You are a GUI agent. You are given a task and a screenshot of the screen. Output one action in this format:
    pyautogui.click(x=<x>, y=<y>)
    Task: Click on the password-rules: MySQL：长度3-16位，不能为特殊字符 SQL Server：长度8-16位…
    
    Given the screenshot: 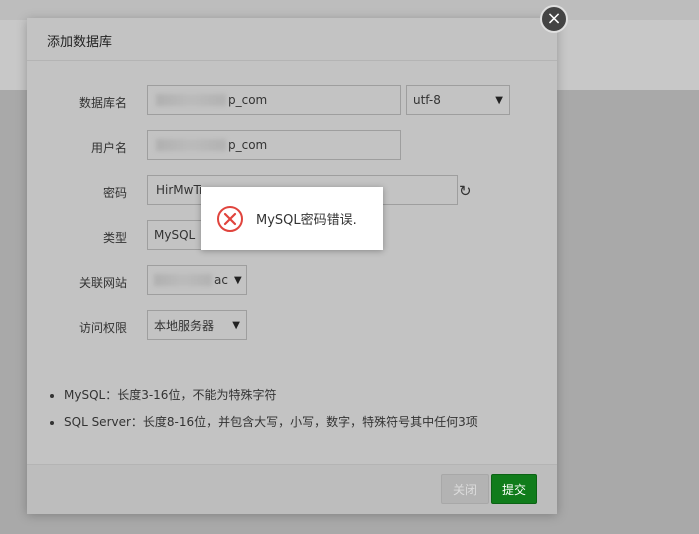 What is the action you would take?
    pyautogui.click(x=262, y=413)
    